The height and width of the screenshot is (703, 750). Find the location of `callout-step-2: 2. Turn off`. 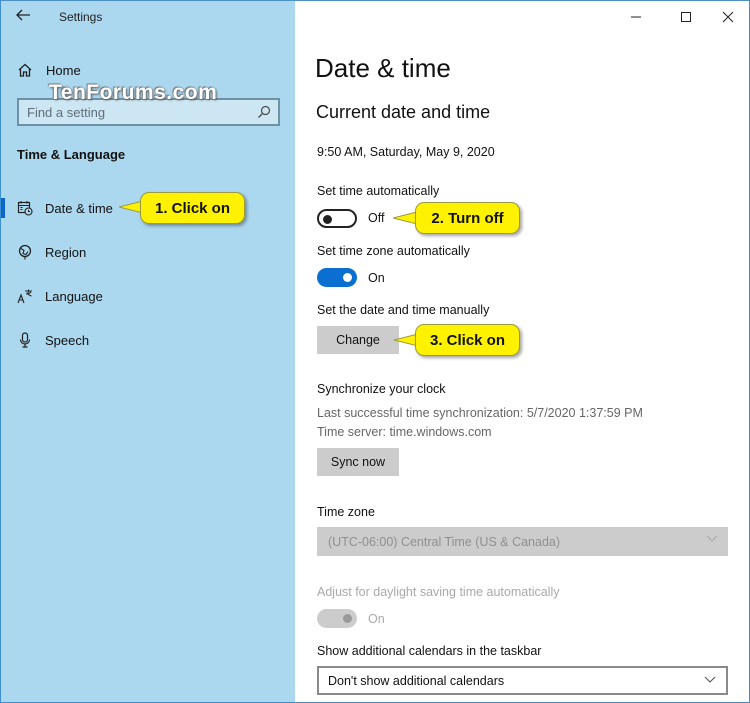

callout-step-2: 2. Turn off is located at coordinates (467, 218).